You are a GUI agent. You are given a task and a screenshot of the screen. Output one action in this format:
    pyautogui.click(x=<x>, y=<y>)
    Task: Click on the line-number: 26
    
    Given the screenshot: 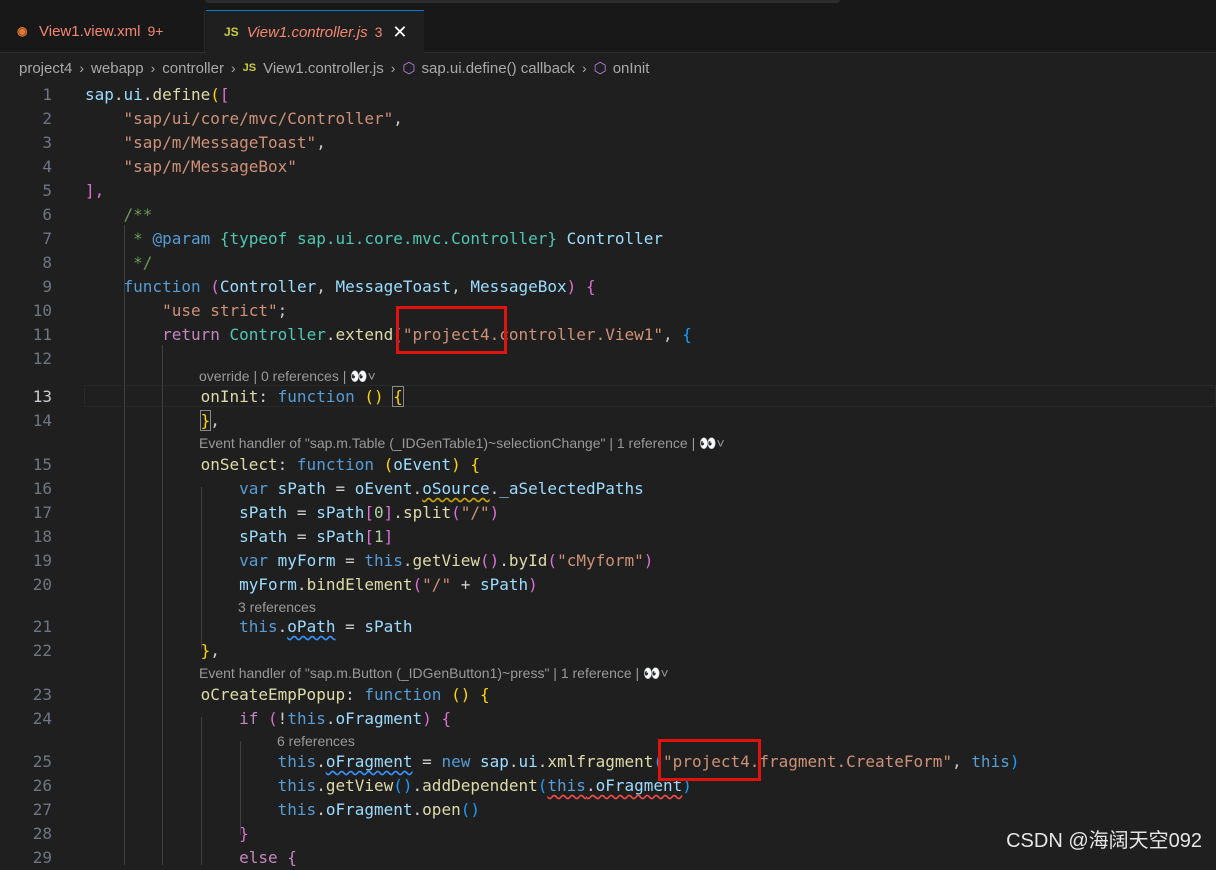 What is the action you would take?
    pyautogui.click(x=42, y=785)
    